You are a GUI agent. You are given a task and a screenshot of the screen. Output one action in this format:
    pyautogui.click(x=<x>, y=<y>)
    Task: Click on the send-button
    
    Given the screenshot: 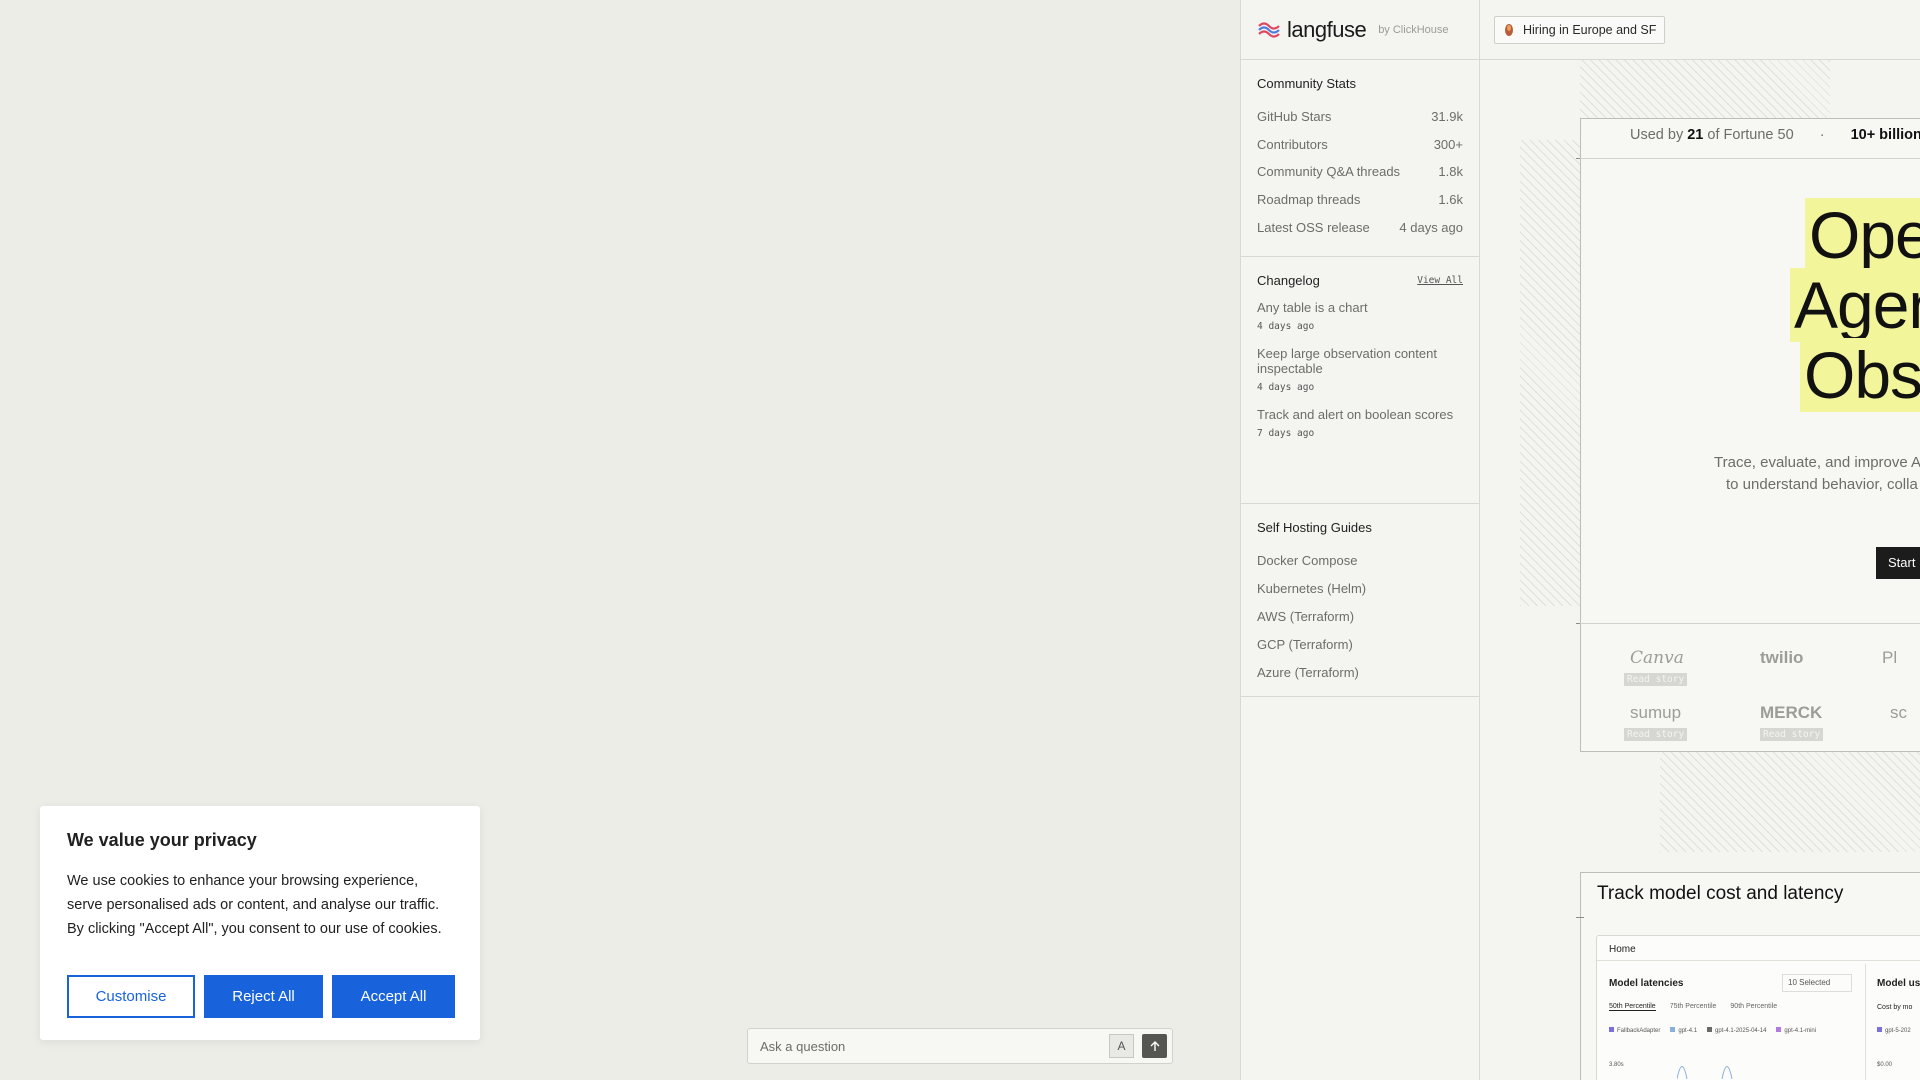 What is the action you would take?
    pyautogui.click(x=1154, y=1046)
    